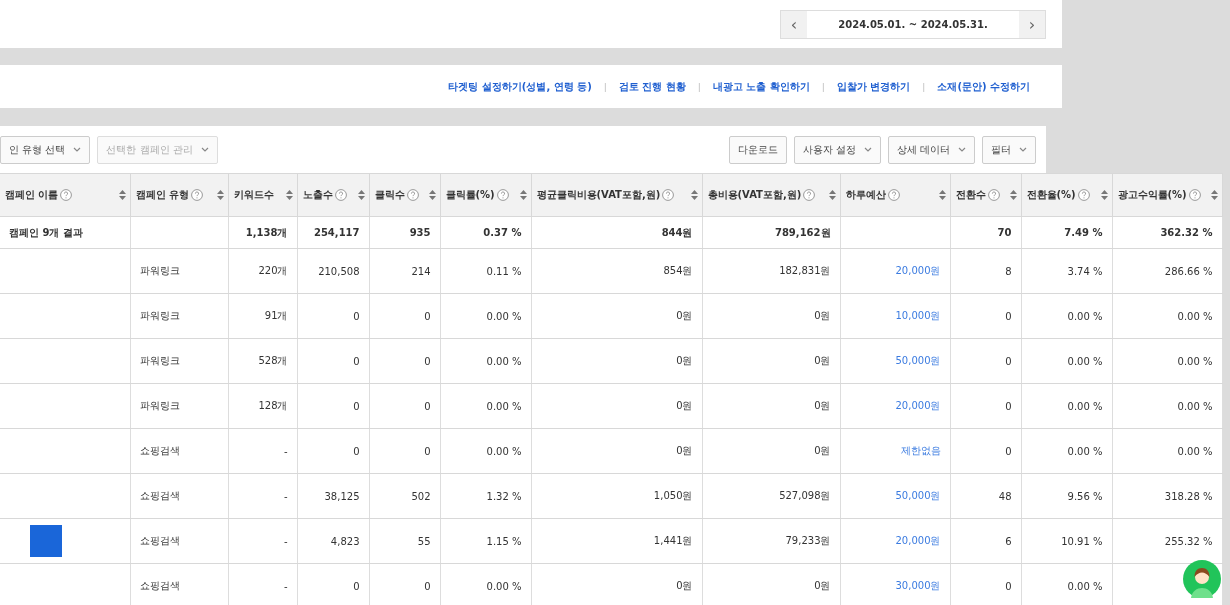 Image resolution: width=1230 pixels, height=605 pixels. I want to click on total-cell: 935, so click(404, 232).